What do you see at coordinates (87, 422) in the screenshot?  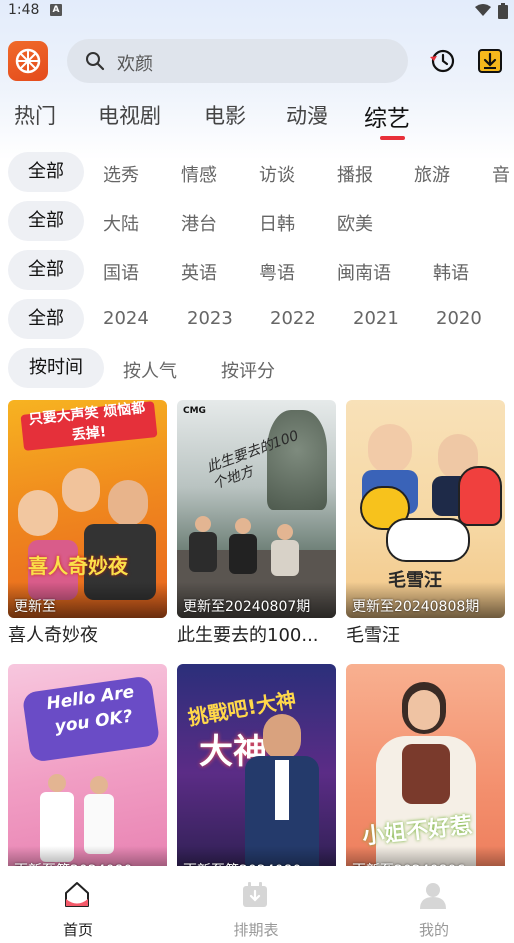 I see `poster-headline: 只要大声笑 烦恼都丢掉!` at bounding box center [87, 422].